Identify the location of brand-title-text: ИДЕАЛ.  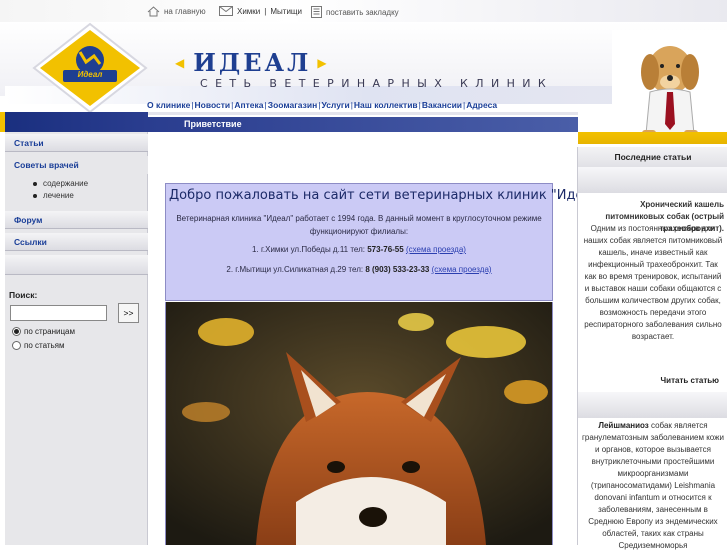
(252, 62).